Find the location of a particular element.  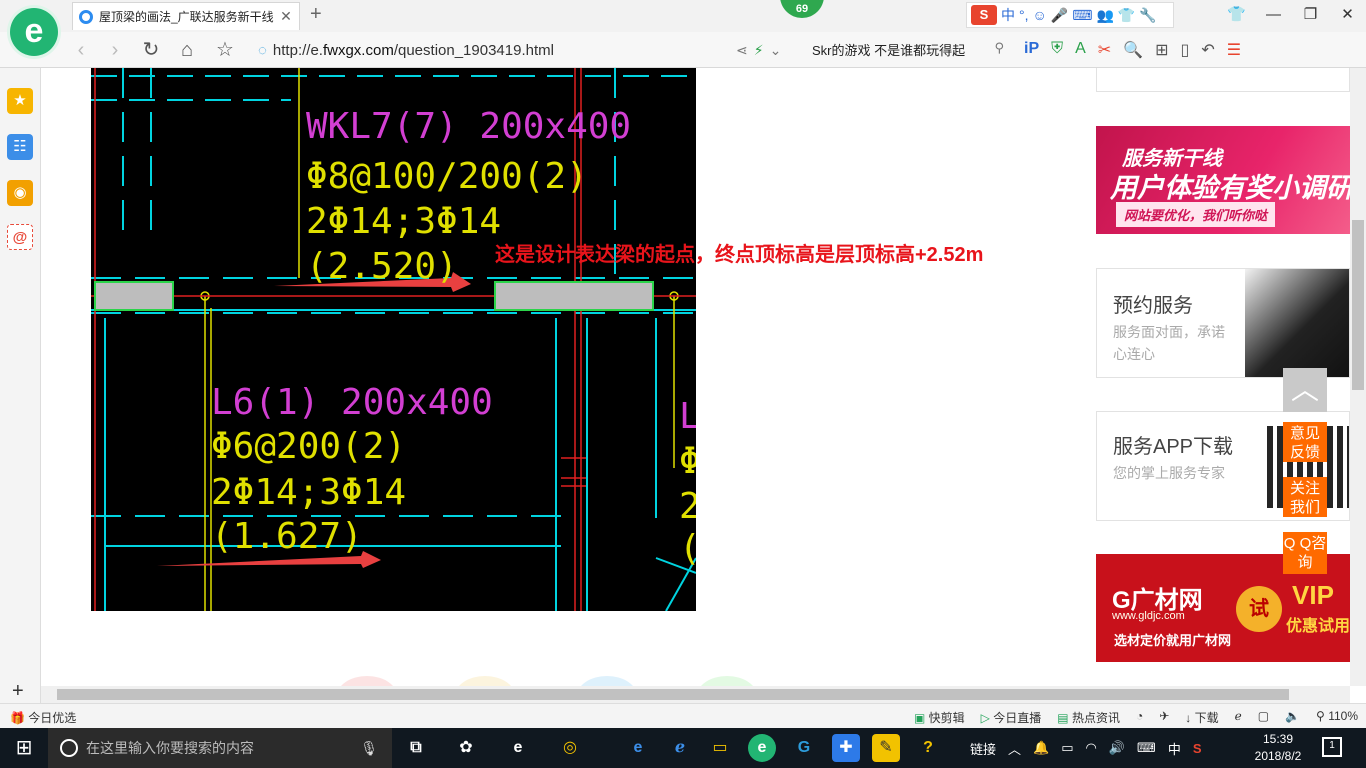

clock: 15:39 2018/8/2 is located at coordinates (1278, 748).